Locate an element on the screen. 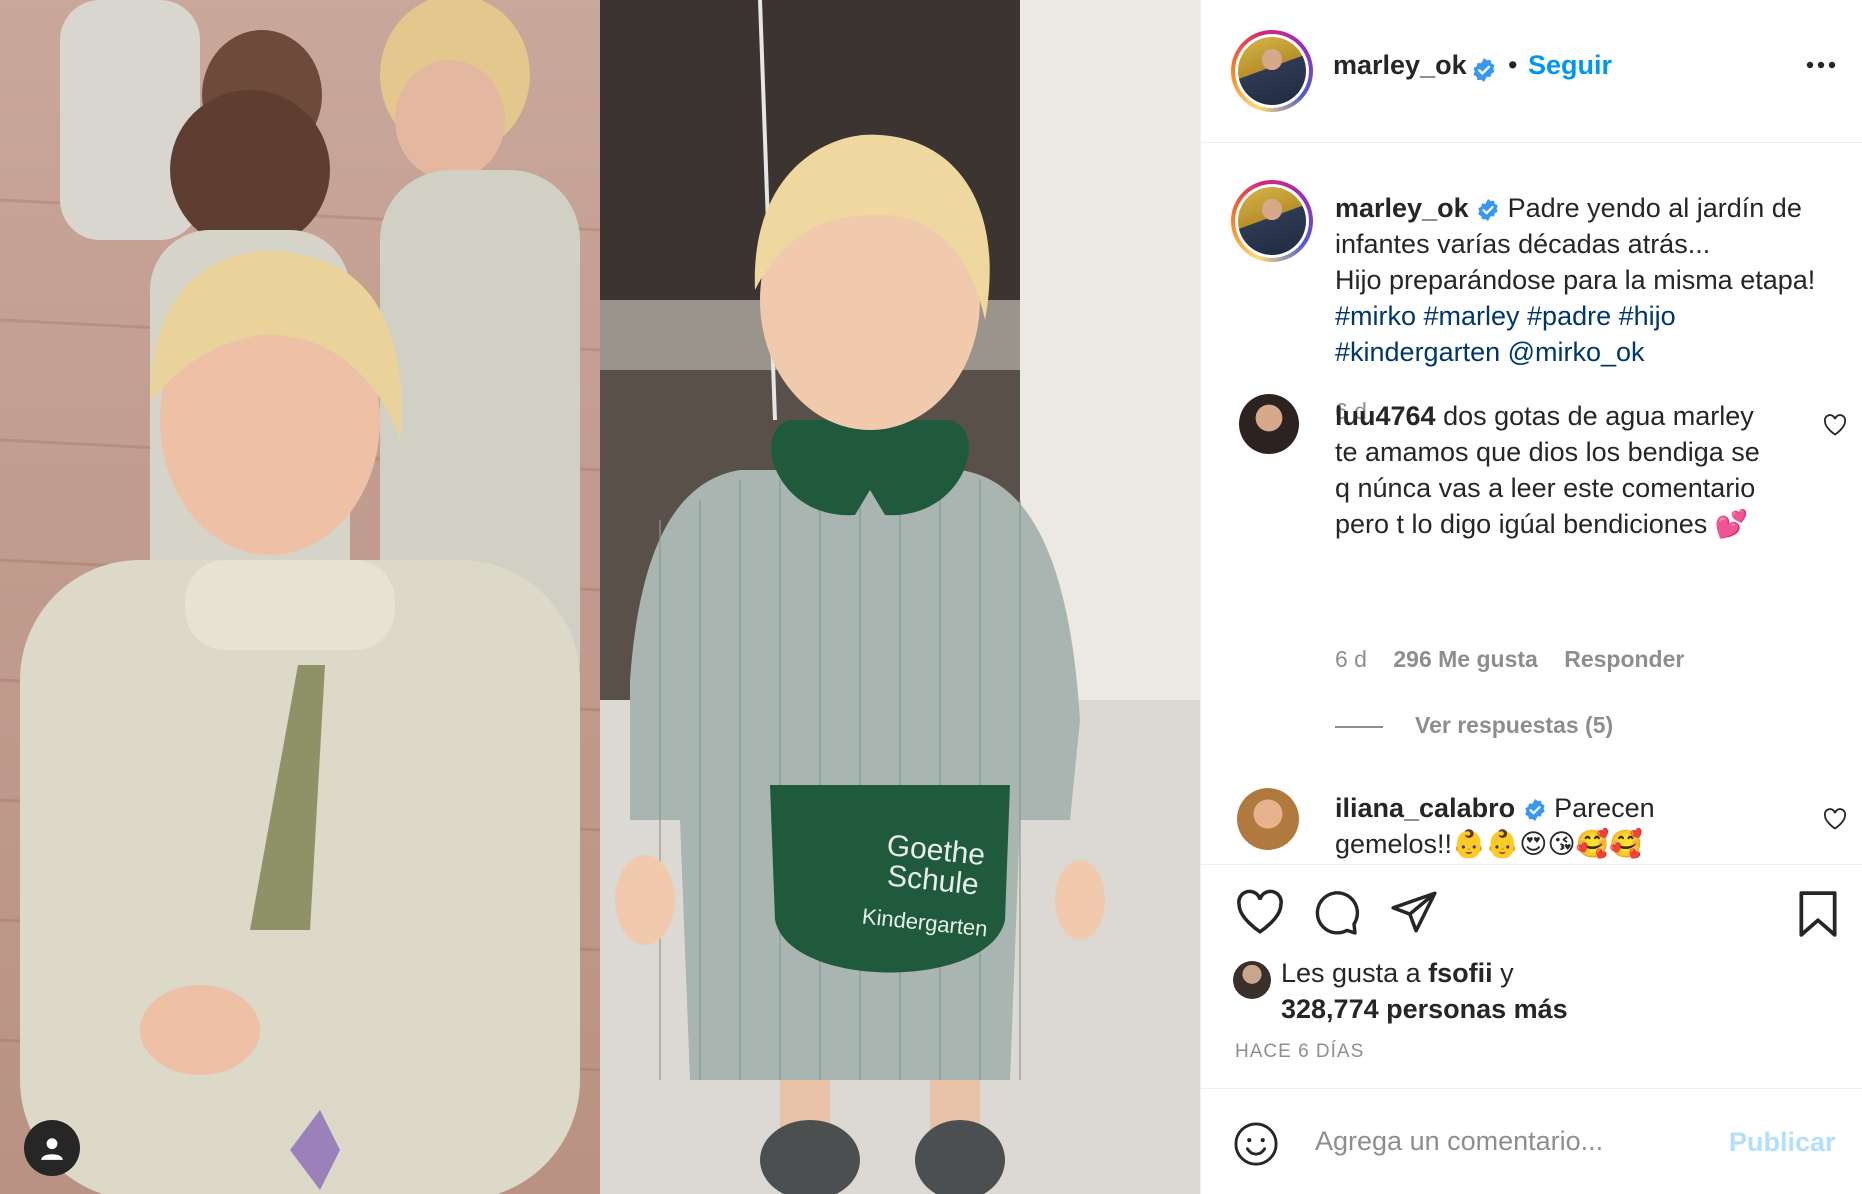  comment-input is located at coordinates (1515, 1141).